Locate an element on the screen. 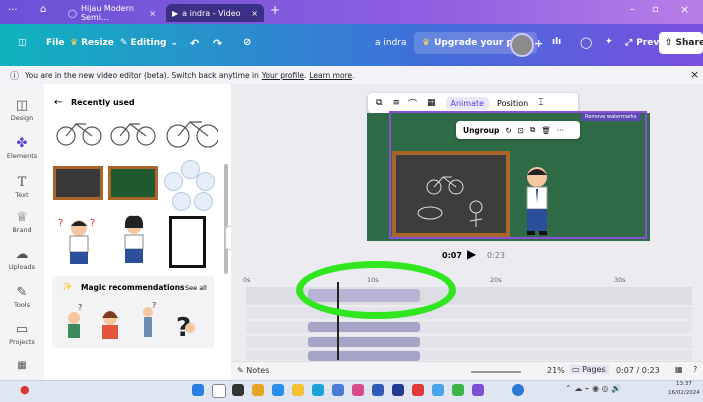 The image size is (703, 402). trash-icon: 🗑 is located at coordinates (546, 130).